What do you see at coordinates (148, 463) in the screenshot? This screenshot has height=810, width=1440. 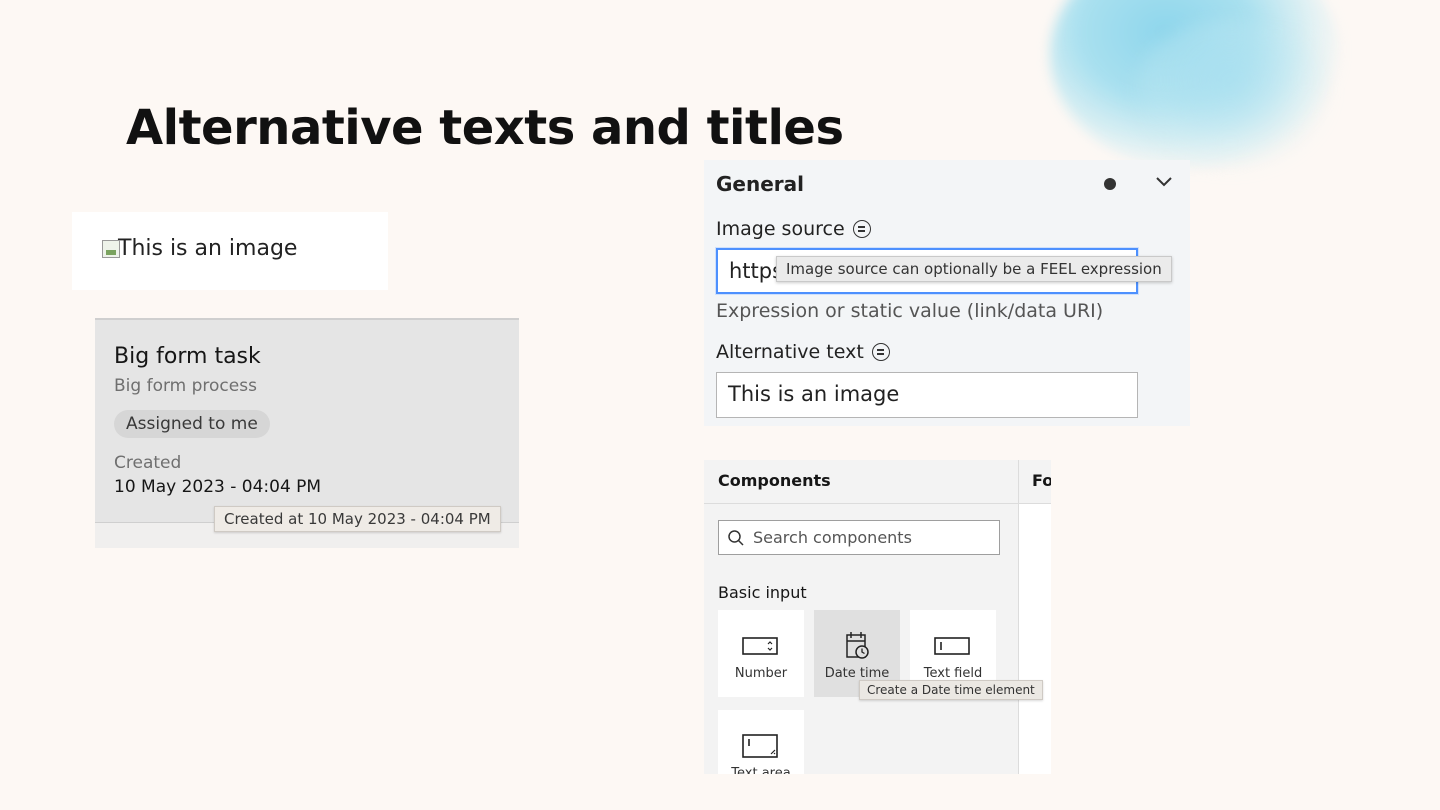 I see `created-label: Created` at bounding box center [148, 463].